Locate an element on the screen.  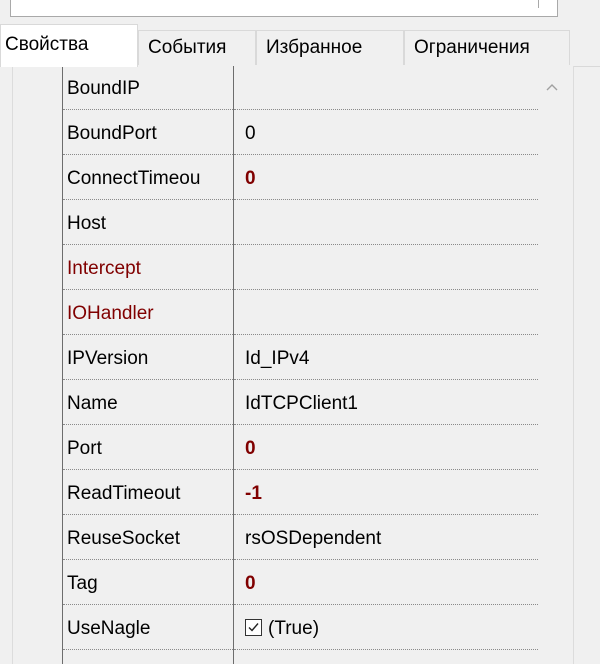
vertical-scrollbar is located at coordinates (553, 365).